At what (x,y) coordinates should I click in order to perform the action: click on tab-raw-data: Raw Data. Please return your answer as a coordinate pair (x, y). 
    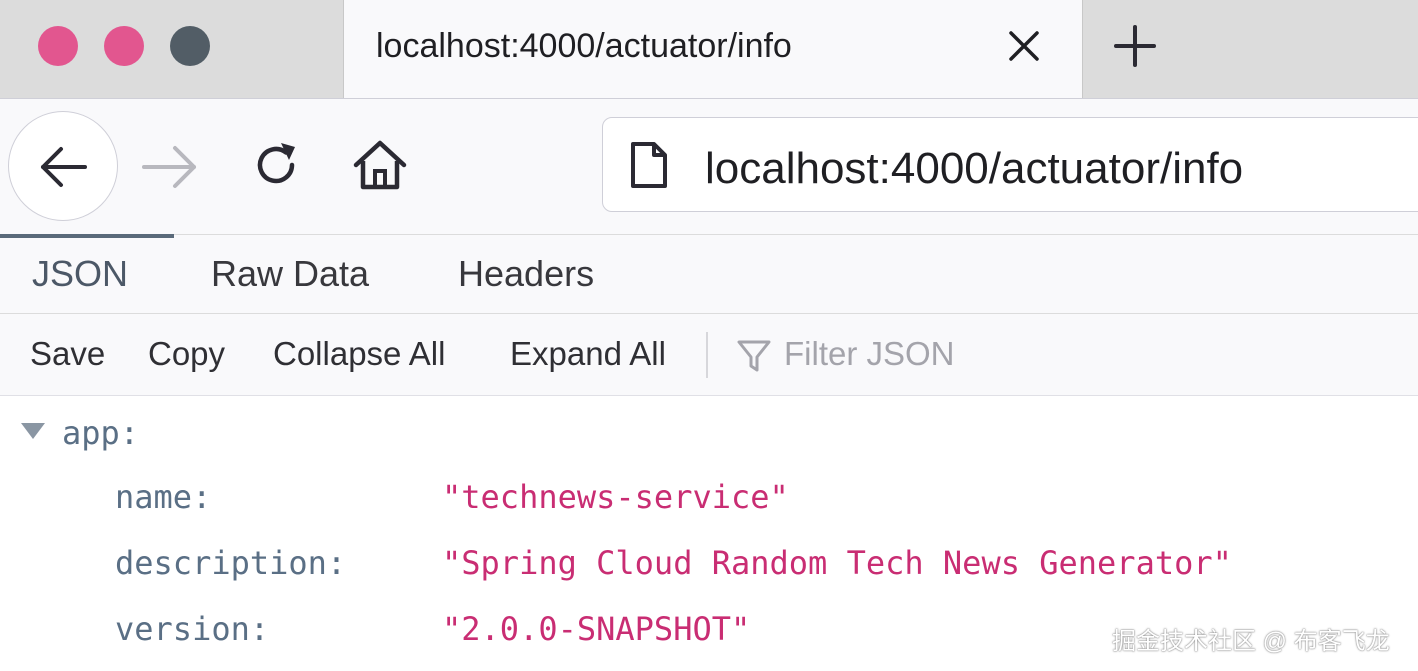
    Looking at the image, I should click on (290, 274).